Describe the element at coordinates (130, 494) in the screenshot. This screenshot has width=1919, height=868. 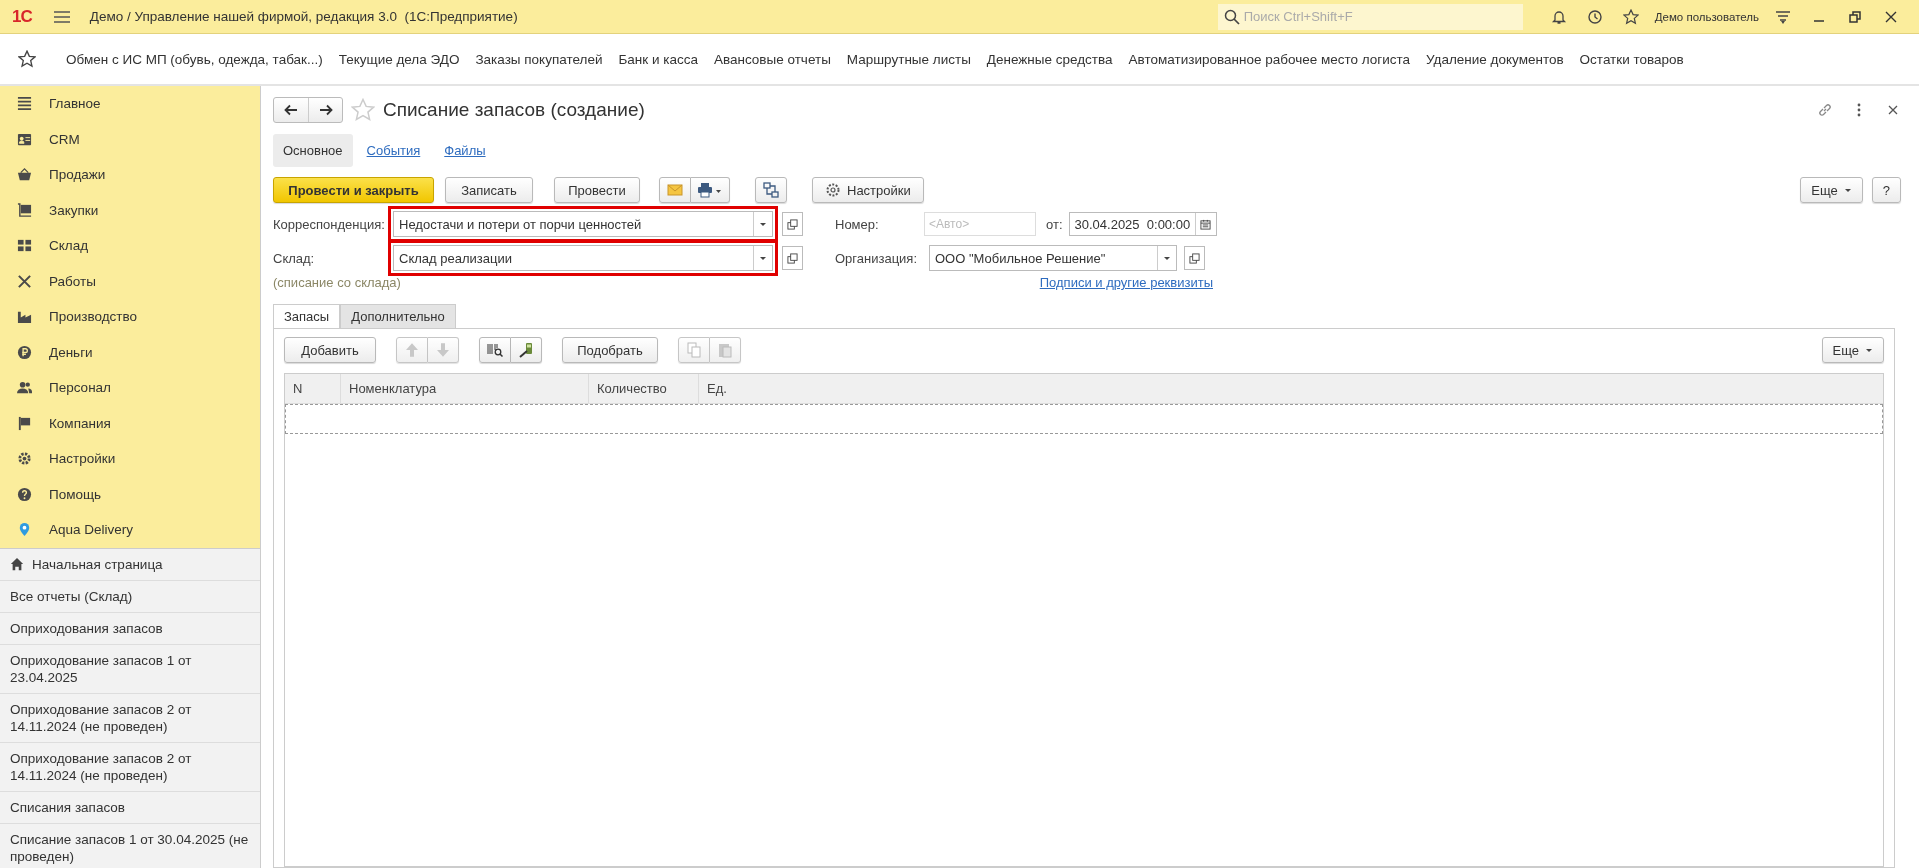
I see `sidebar-item: Помощь` at that location.